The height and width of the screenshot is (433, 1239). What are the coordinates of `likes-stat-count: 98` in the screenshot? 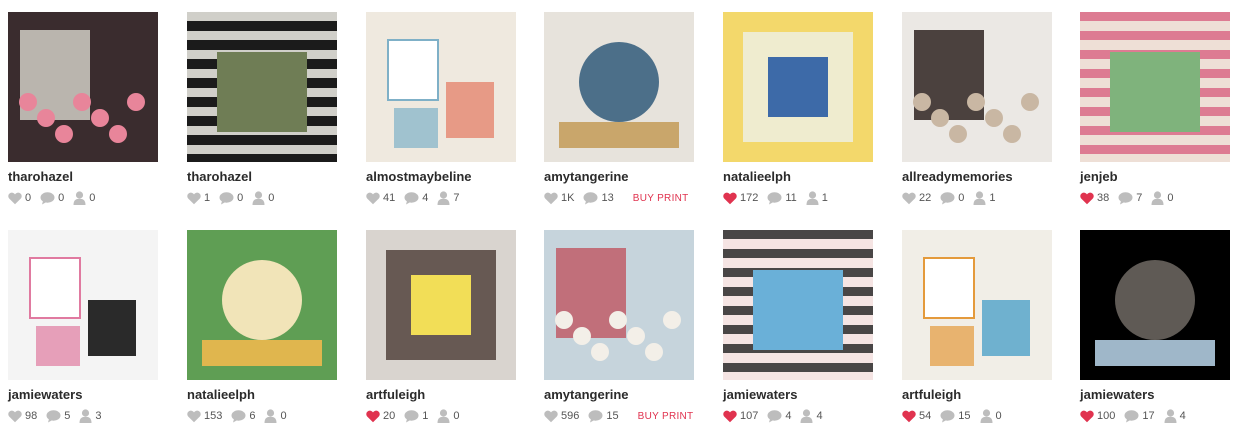 It's located at (31, 416).